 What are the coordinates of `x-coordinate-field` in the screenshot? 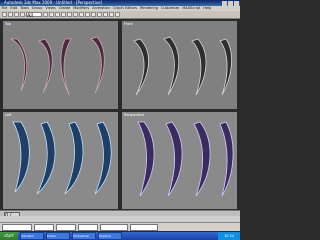 It's located at (44, 227).